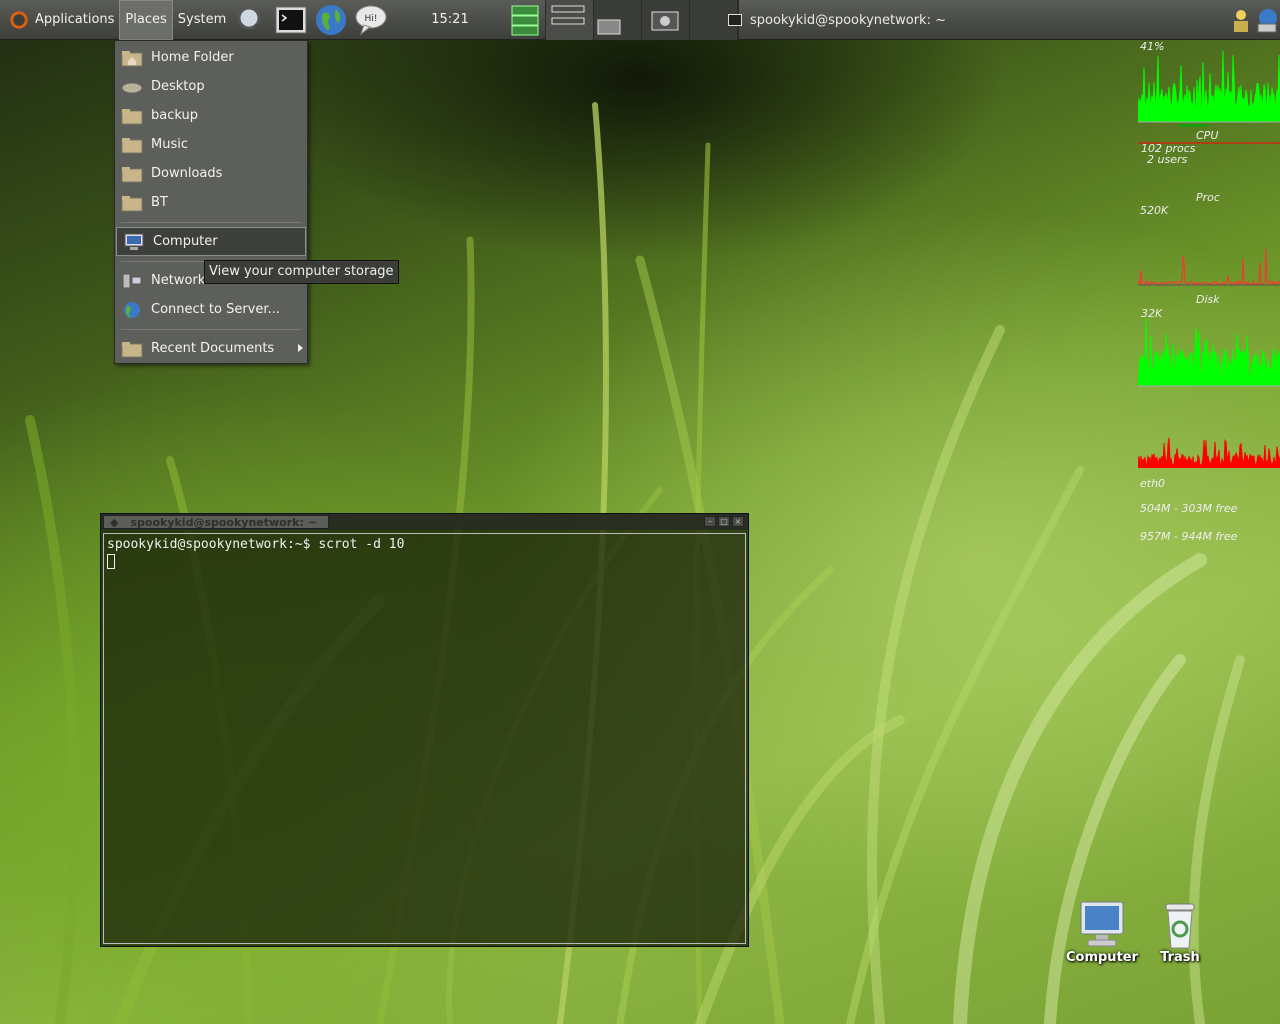 Image resolution: width=1280 pixels, height=1024 pixels. What do you see at coordinates (331, 20) in the screenshot?
I see `web-browser-launcher-icon` at bounding box center [331, 20].